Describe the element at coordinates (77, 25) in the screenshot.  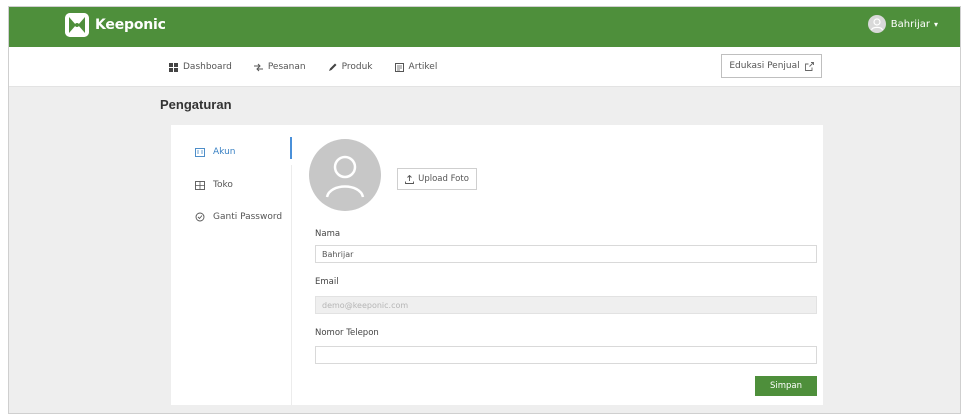
I see `logo-icon` at that location.